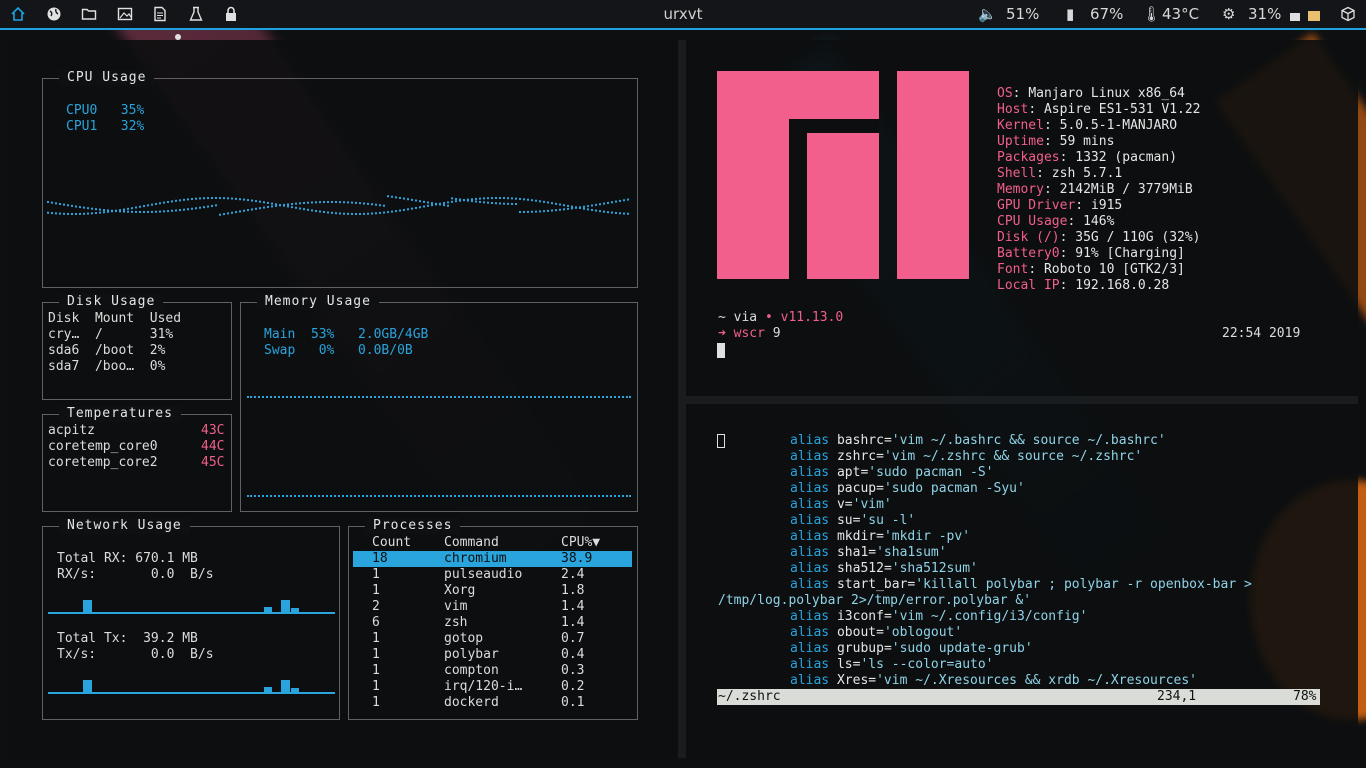 The height and width of the screenshot is (768, 1366). What do you see at coordinates (492, 655) in the screenshot?
I see `process-row: 1 polybar 0.4` at bounding box center [492, 655].